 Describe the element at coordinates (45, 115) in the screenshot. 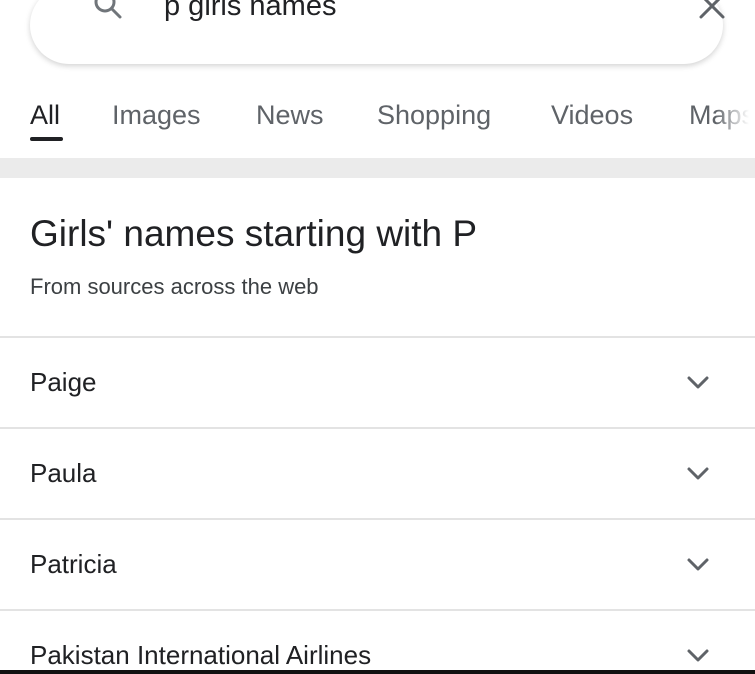

I see `tab-all: All` at that location.